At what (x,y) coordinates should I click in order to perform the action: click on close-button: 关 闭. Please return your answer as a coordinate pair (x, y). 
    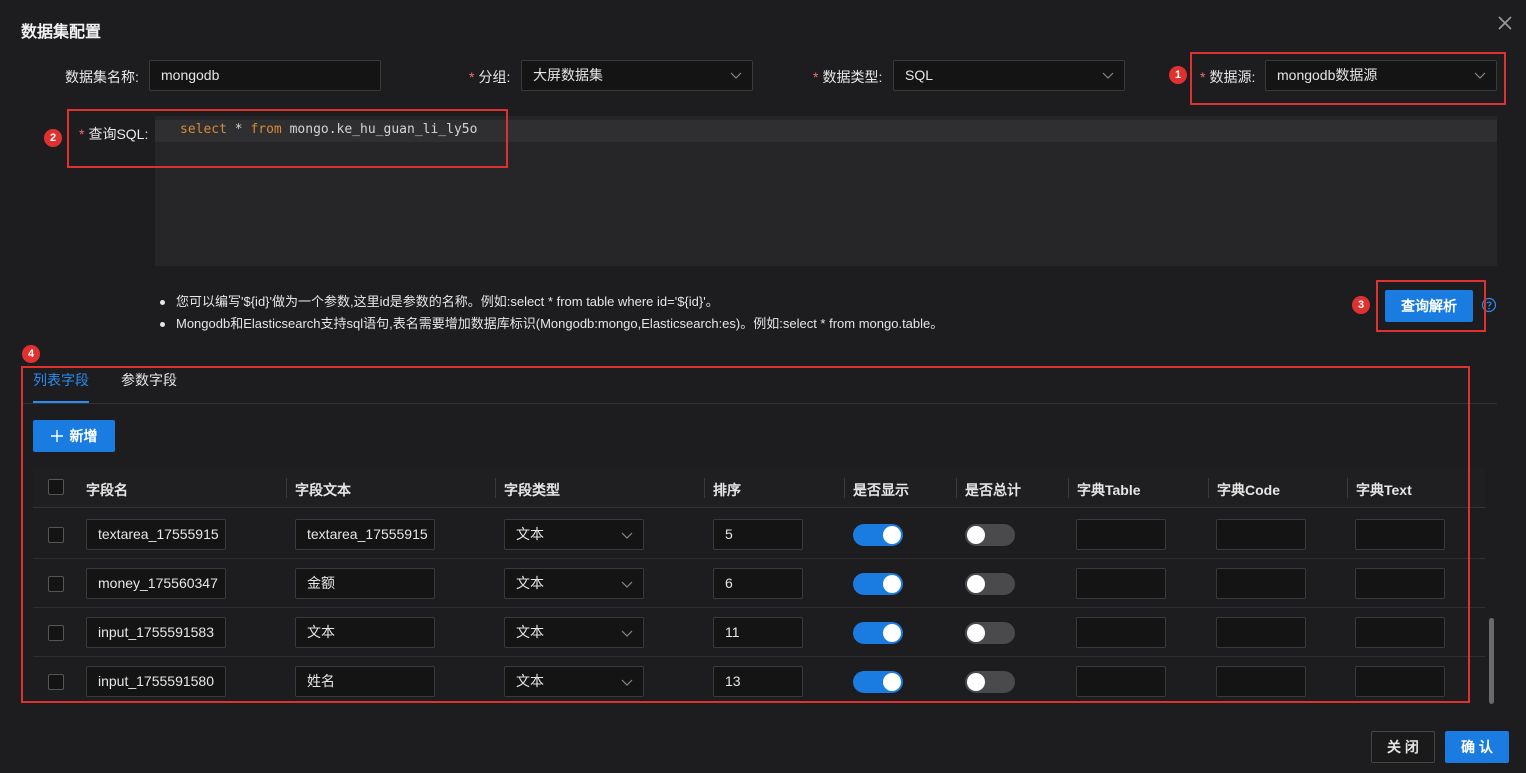
    Looking at the image, I should click on (1403, 747).